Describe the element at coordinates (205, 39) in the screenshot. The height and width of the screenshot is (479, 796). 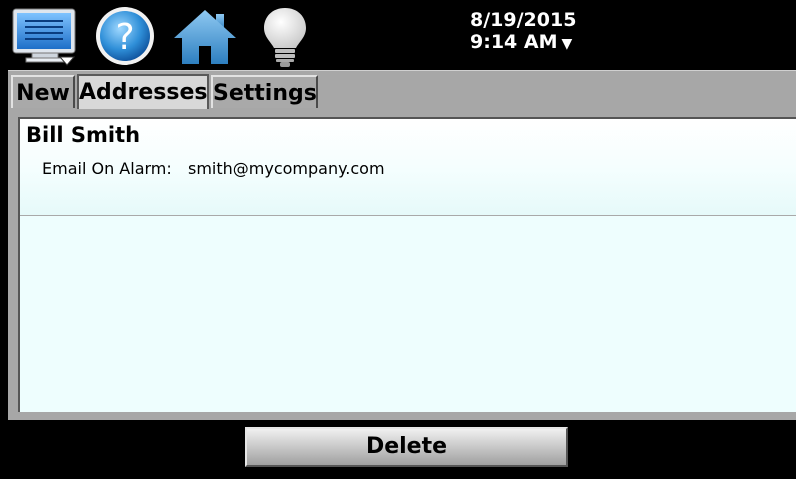
I see `home-icon` at that location.